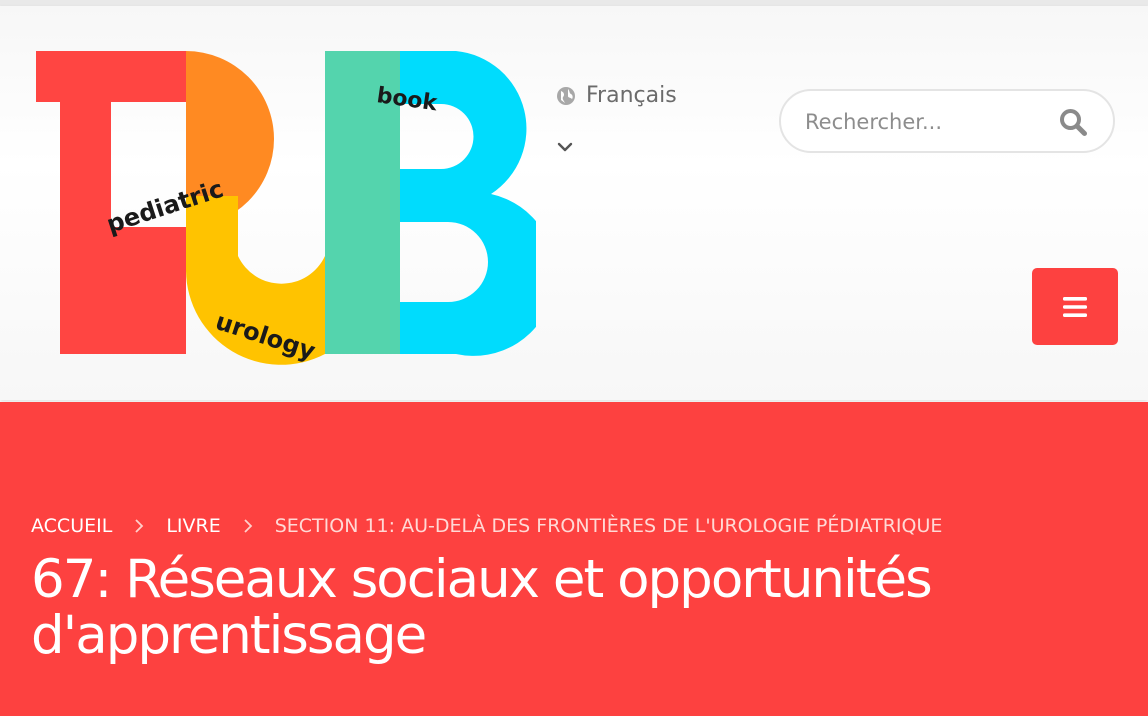 The image size is (1148, 716). I want to click on globe-icon, so click(566, 95).